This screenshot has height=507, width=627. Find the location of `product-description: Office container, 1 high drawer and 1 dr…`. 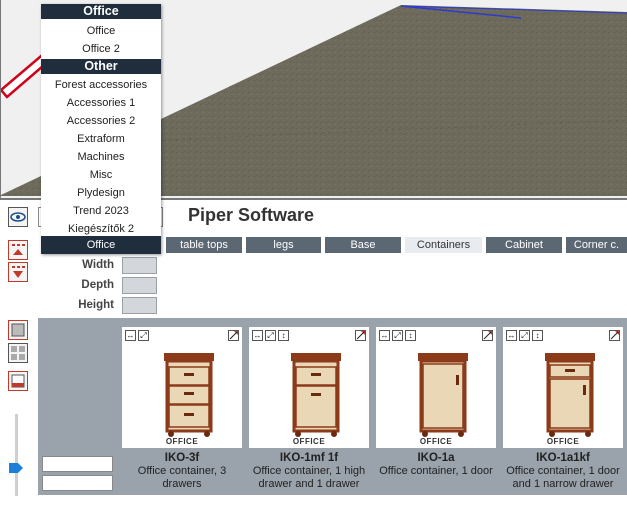

product-description: Office container, 1 high drawer and 1 dr… is located at coordinates (309, 477).